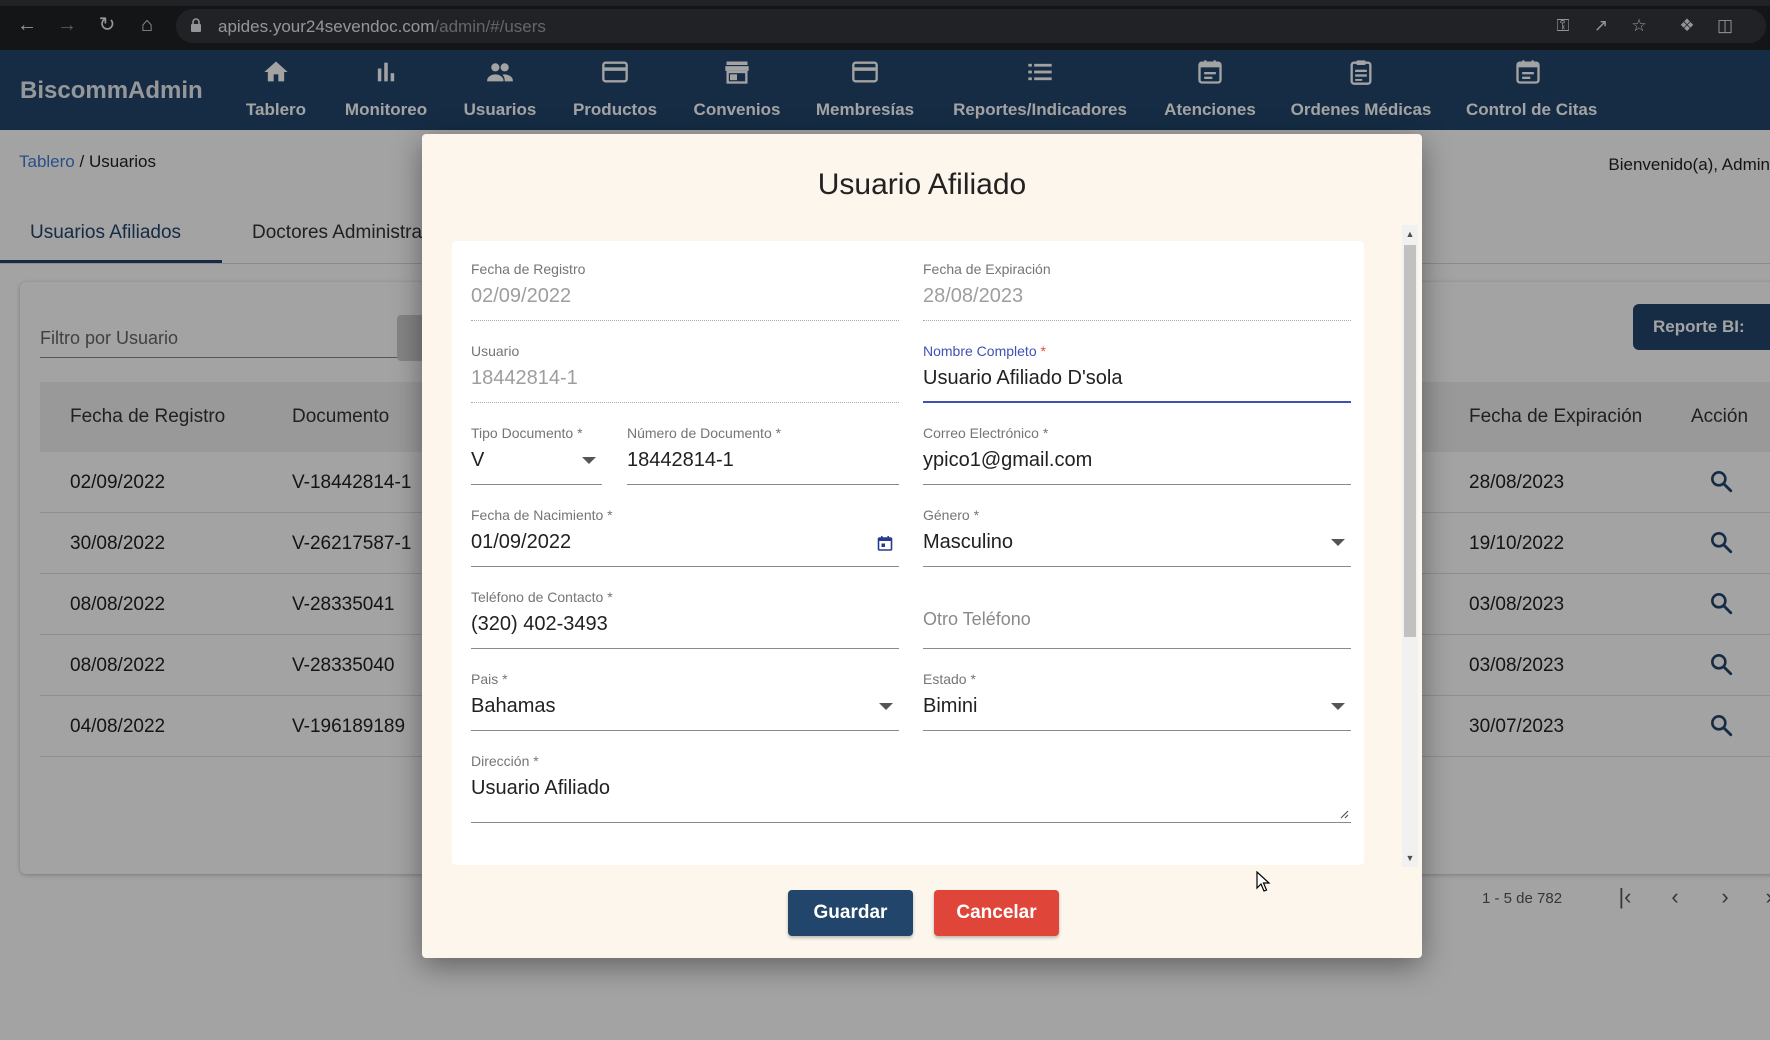  I want to click on scroll-thumb, so click(1410, 441).